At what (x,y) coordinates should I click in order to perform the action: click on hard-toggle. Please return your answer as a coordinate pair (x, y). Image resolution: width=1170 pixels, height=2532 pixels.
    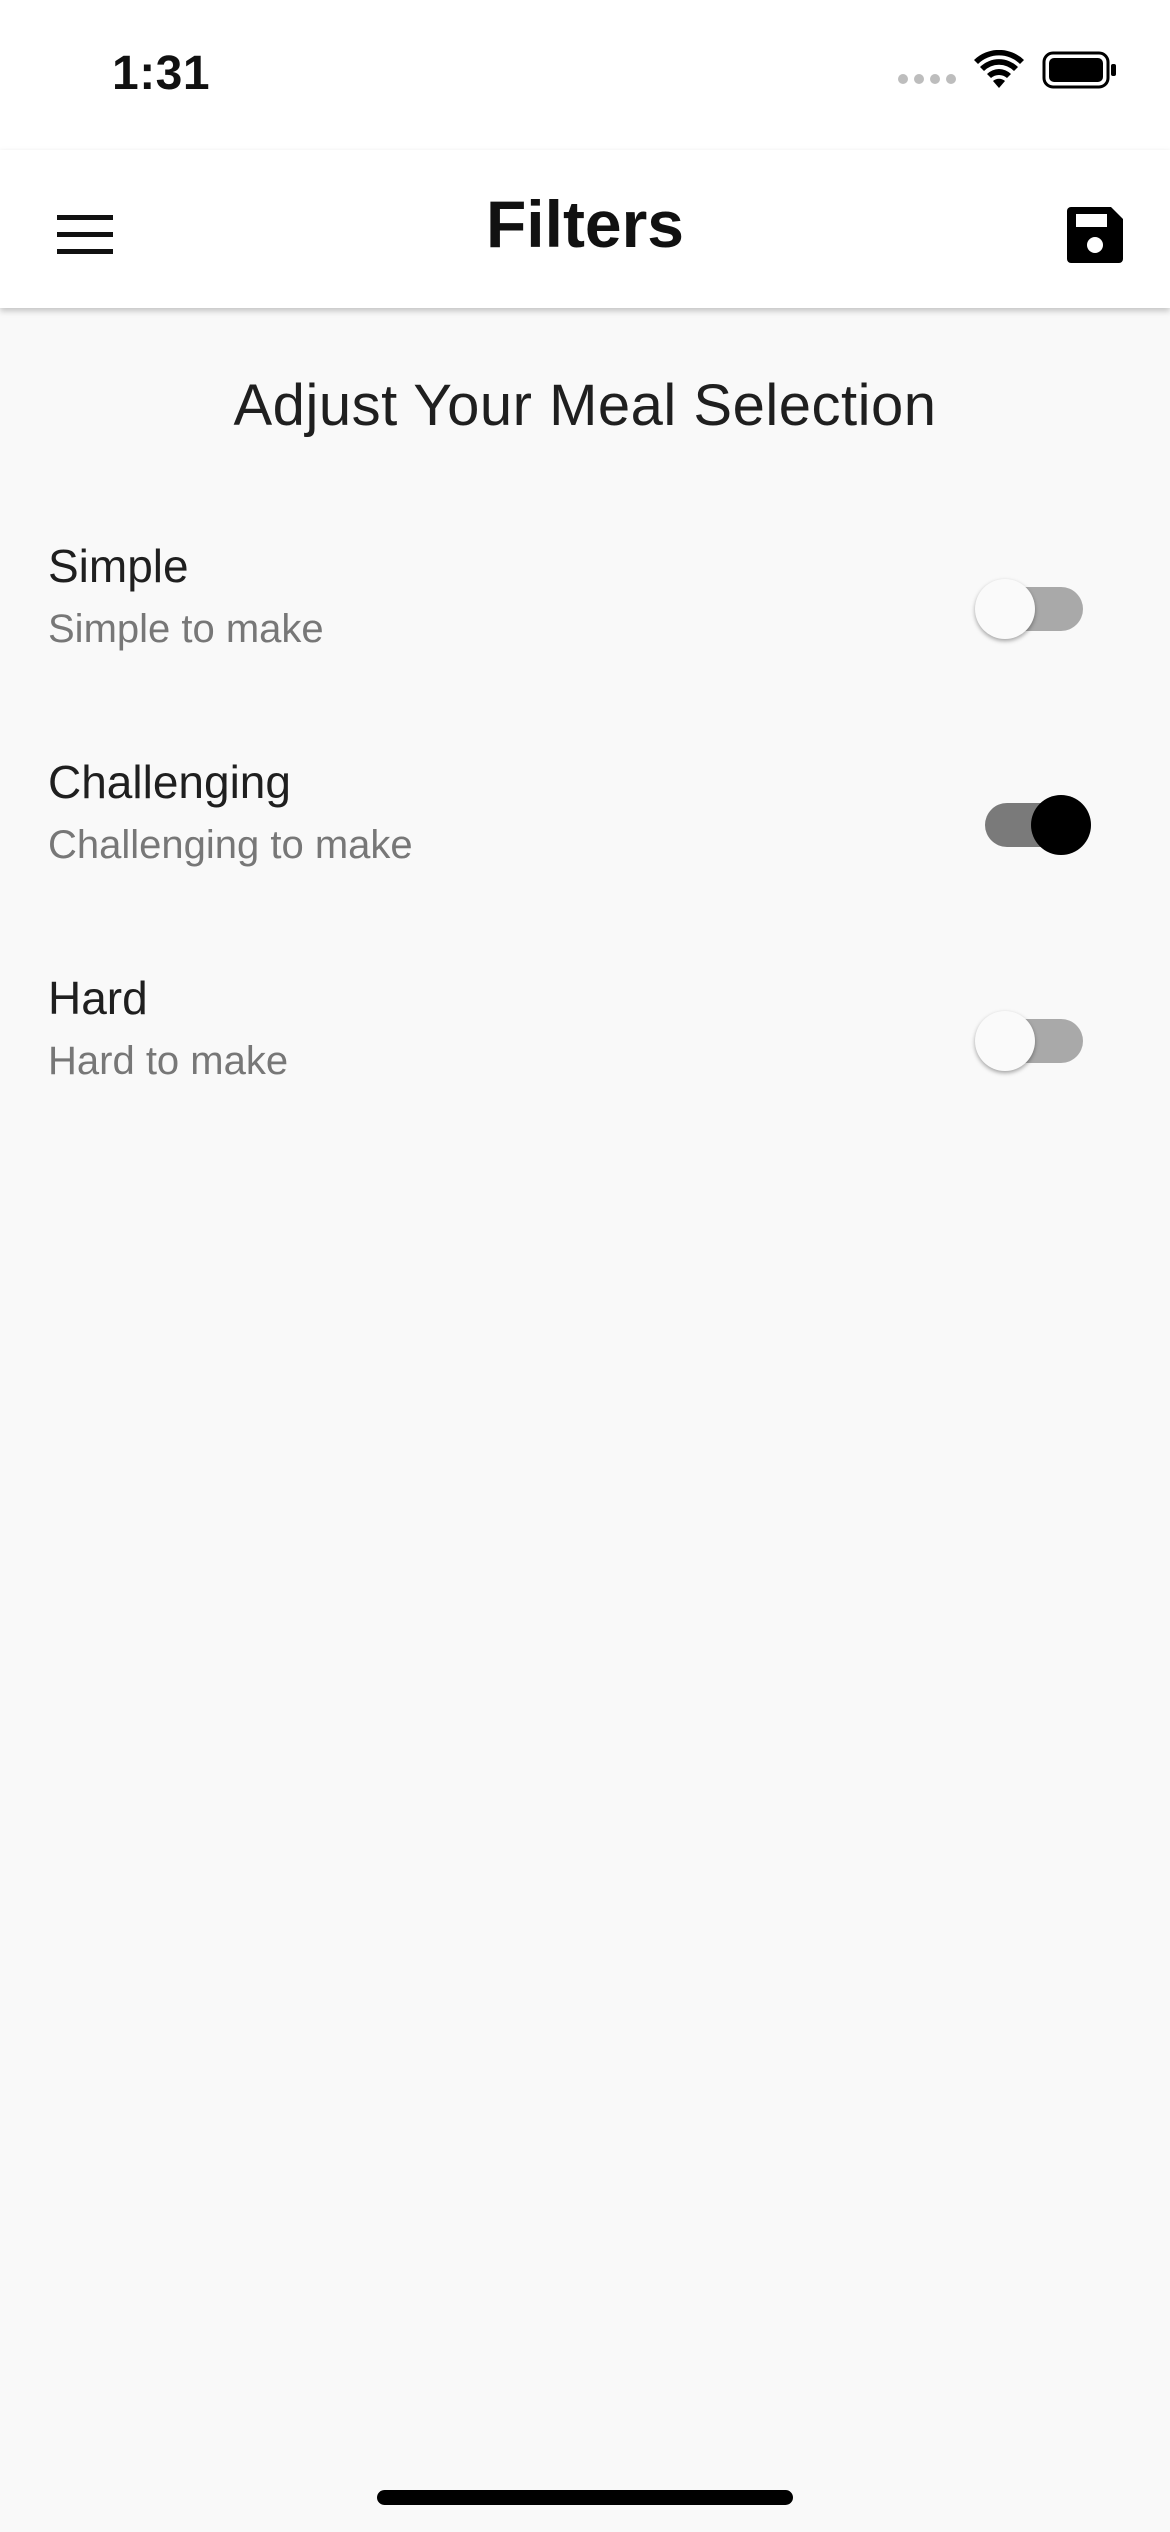
    Looking at the image, I should click on (1030, 1041).